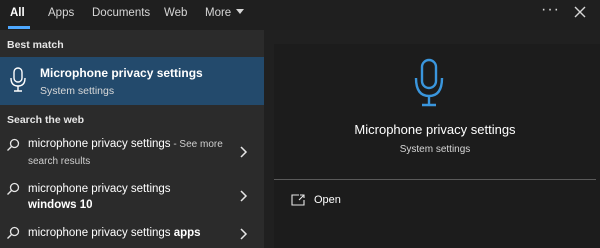  What do you see at coordinates (17, 13) in the screenshot?
I see `tab-all: All` at bounding box center [17, 13].